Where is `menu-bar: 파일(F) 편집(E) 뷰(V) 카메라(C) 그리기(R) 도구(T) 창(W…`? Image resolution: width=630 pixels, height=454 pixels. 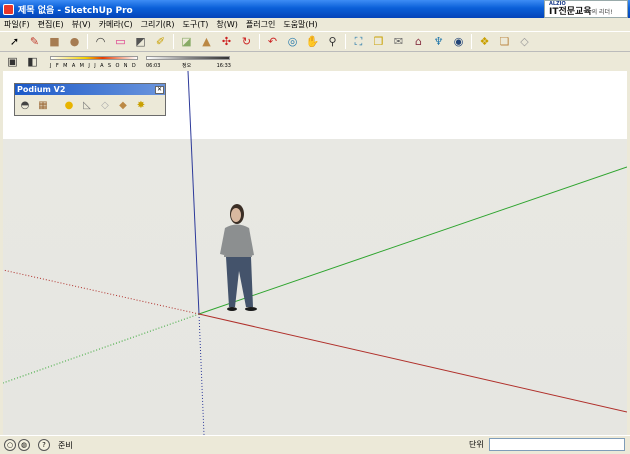
menu-bar: 파일(F) 편집(E) 뷰(V) 카메라(C) 그리기(R) 도구(T) 창(W… is located at coordinates (315, 24).